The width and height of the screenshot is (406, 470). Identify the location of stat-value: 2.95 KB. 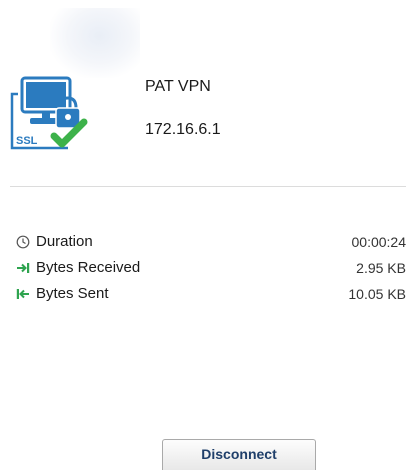
(381, 268).